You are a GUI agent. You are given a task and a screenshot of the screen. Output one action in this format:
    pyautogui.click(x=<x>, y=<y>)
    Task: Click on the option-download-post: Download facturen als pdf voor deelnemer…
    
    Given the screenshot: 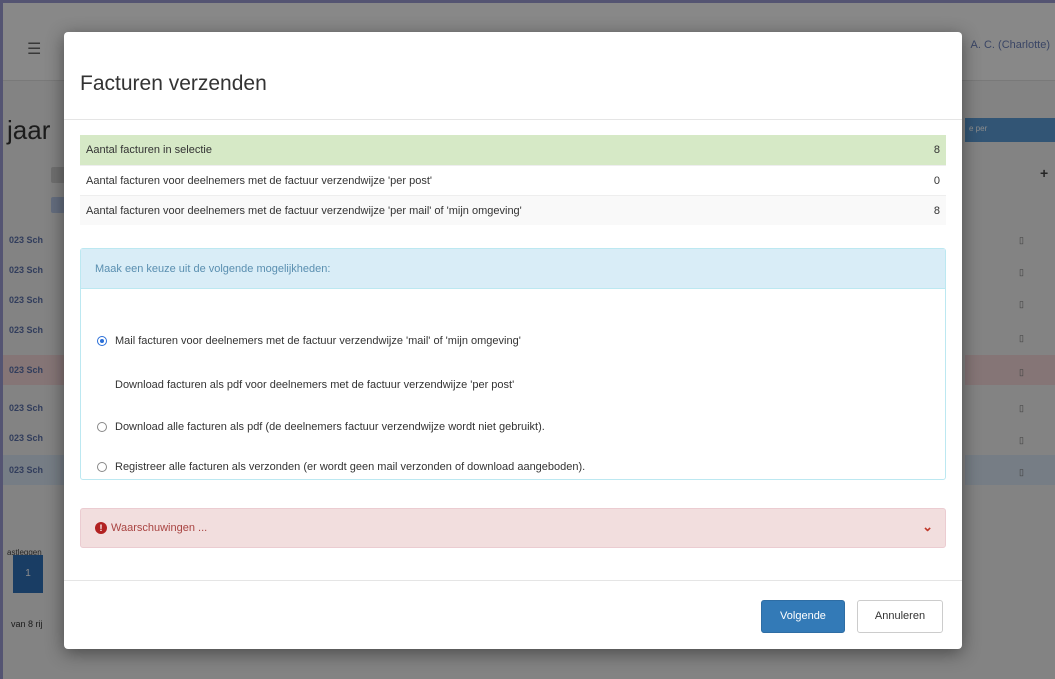 What is the action you would take?
    pyautogui.click(x=305, y=385)
    